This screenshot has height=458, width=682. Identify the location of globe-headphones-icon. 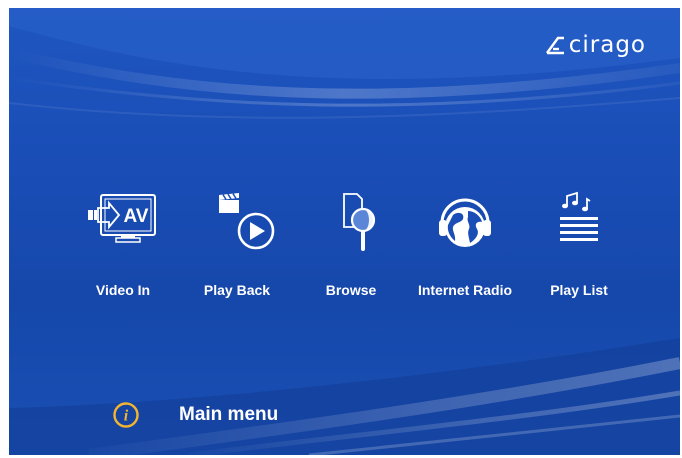
(465, 222).